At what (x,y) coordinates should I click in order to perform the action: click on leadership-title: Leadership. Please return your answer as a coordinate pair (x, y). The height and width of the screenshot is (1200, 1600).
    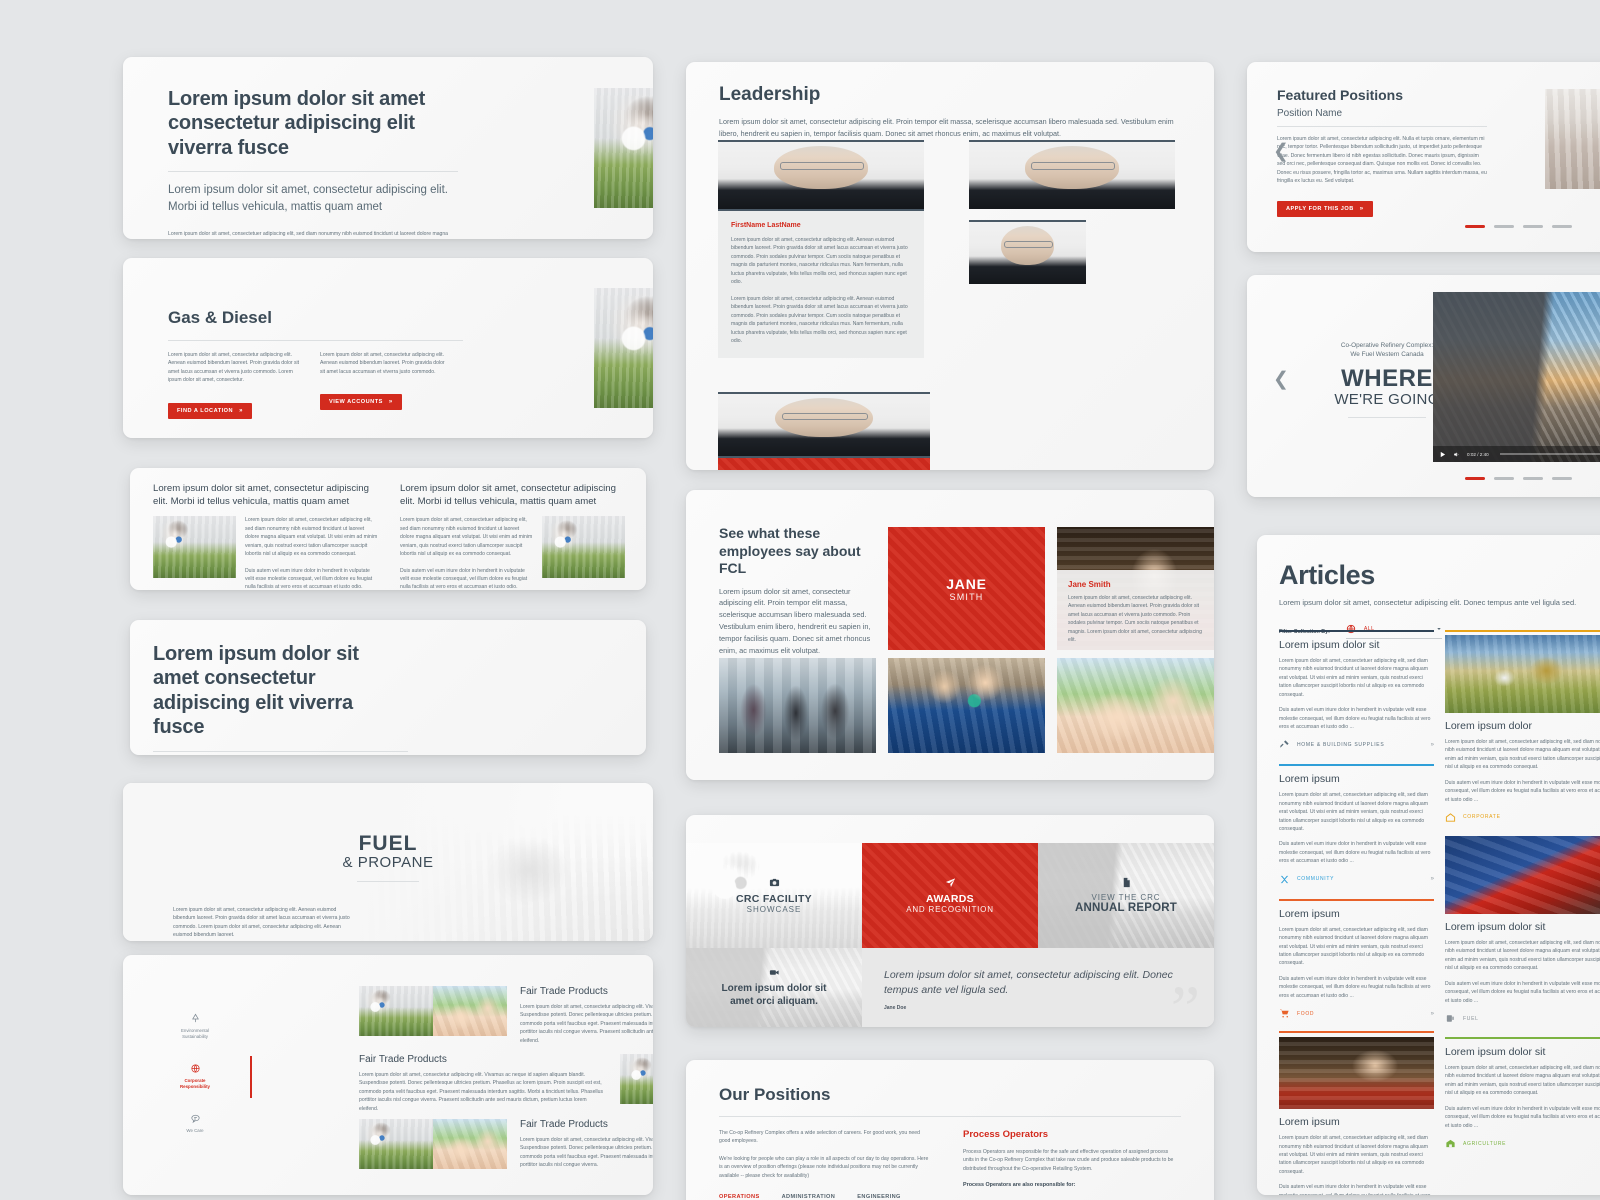
    Looking at the image, I should click on (770, 94).